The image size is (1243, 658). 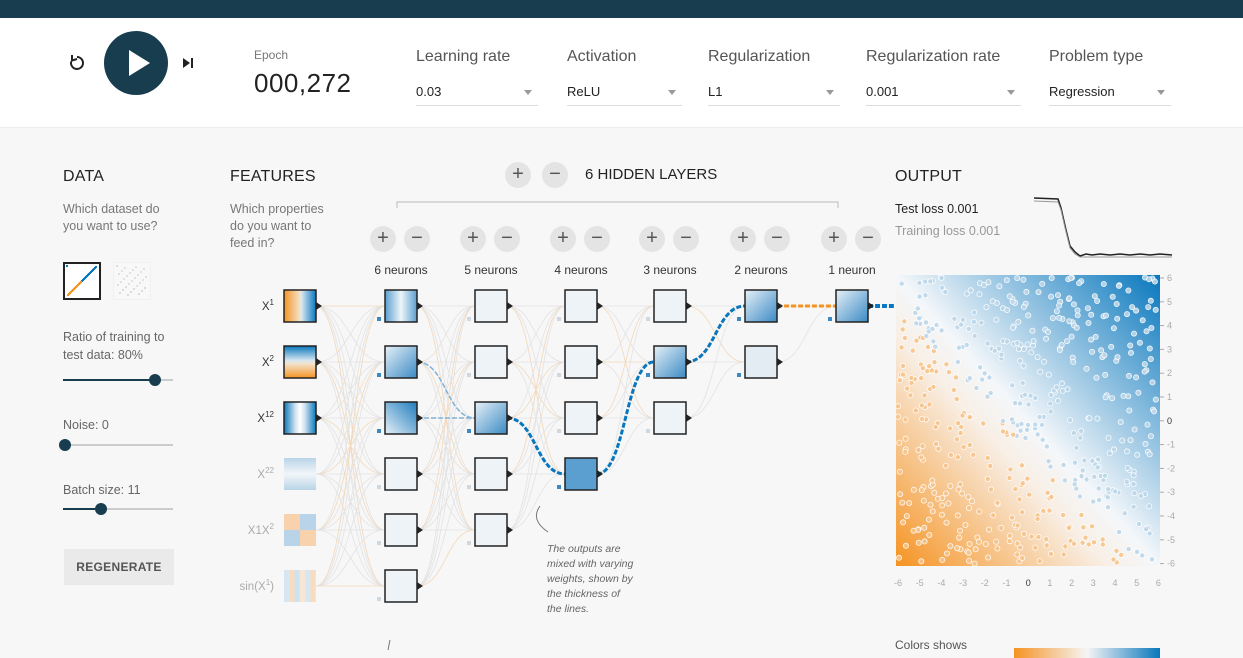 What do you see at coordinates (1110, 93) in the screenshot?
I see `problem-type-select: Regression` at bounding box center [1110, 93].